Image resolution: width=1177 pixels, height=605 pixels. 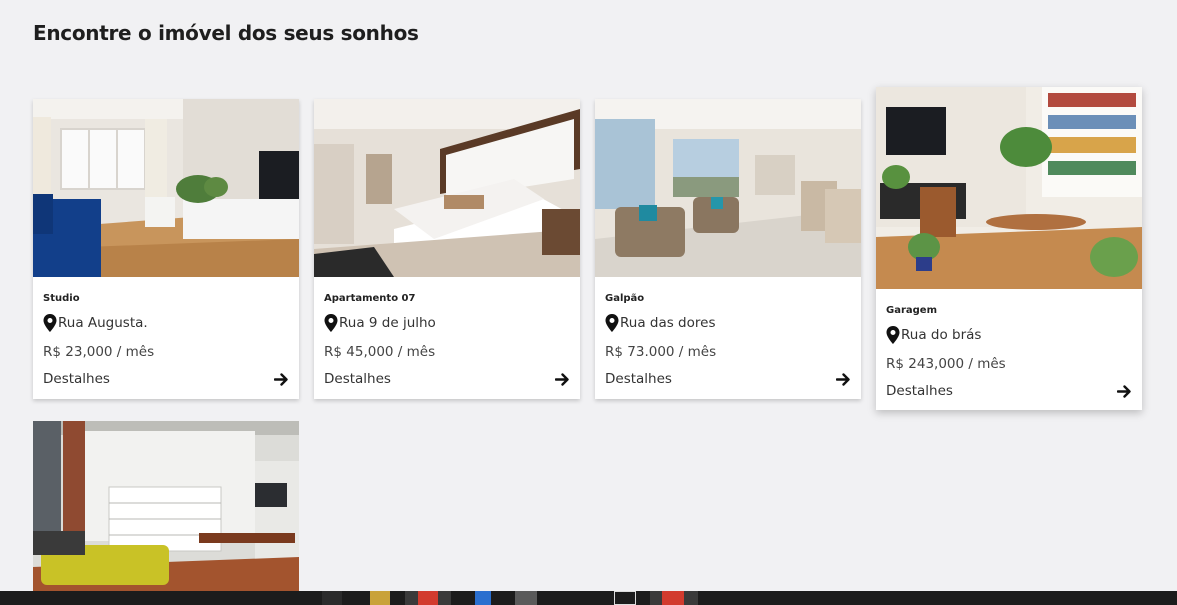 I want to click on property-name: Apartamento 07, so click(x=370, y=298).